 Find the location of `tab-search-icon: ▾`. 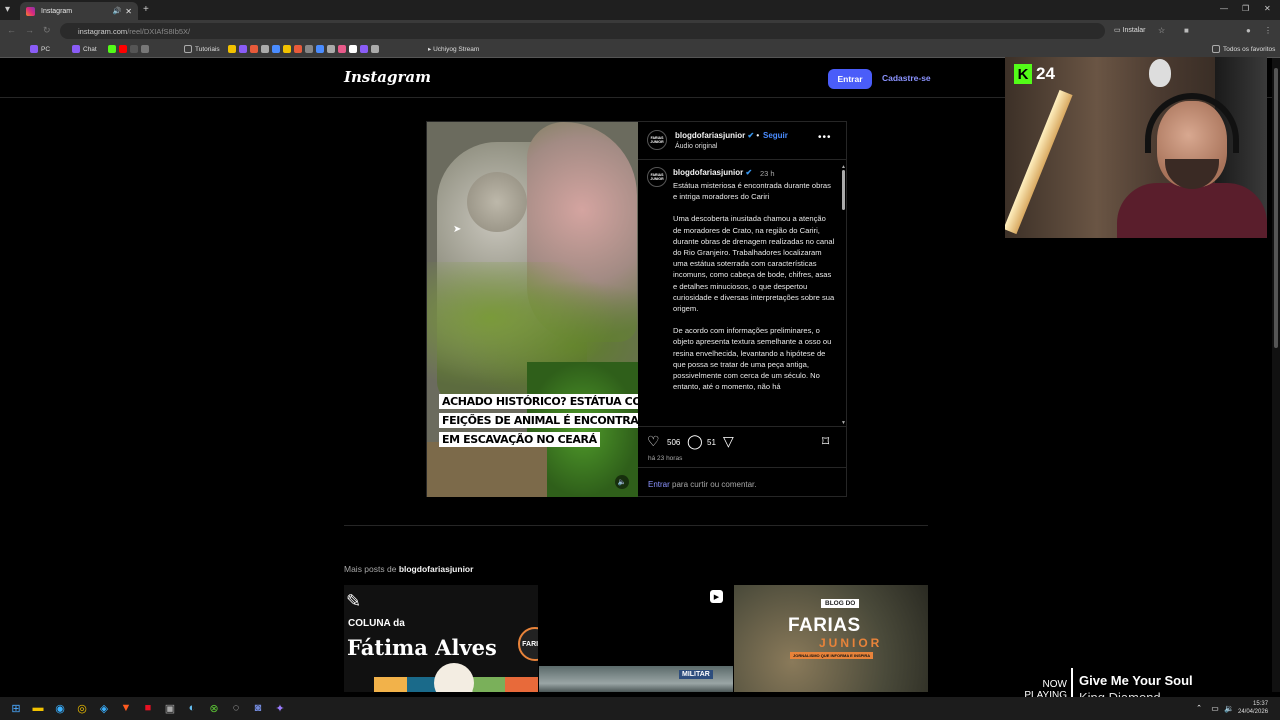

tab-search-icon: ▾ is located at coordinates (7, 9).